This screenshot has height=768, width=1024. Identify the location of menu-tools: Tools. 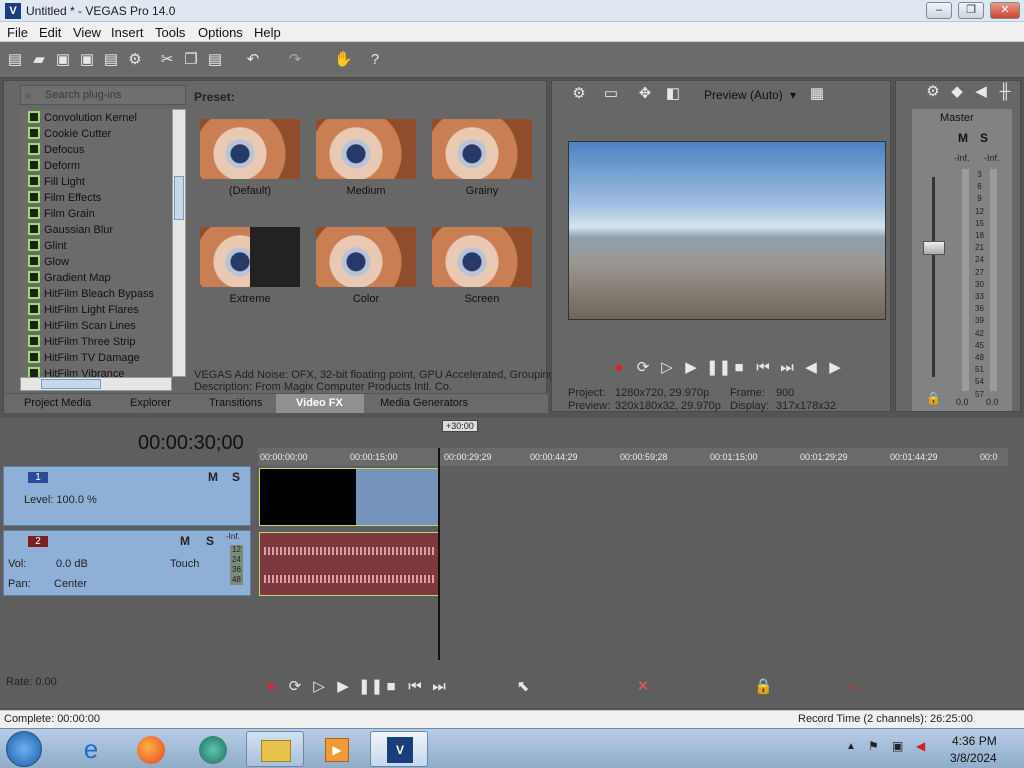
(170, 32).